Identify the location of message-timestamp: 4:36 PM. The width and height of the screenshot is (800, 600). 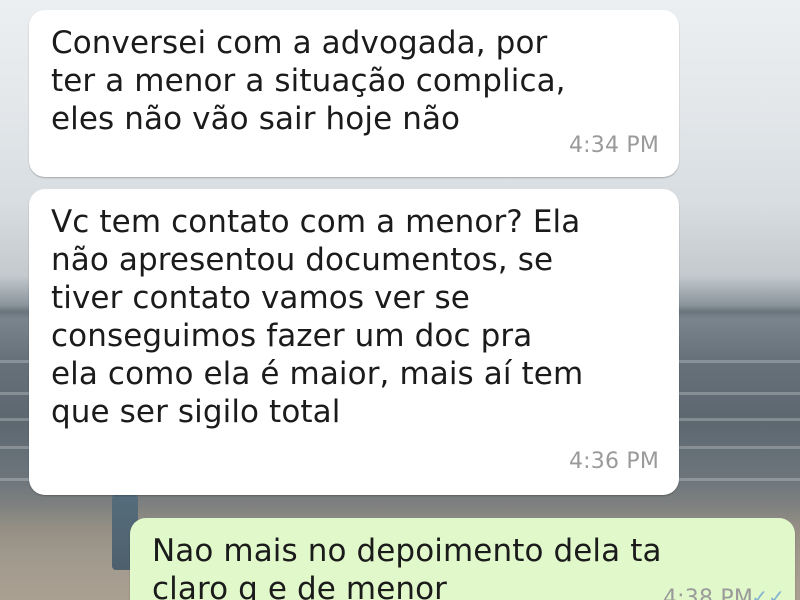
(613, 461).